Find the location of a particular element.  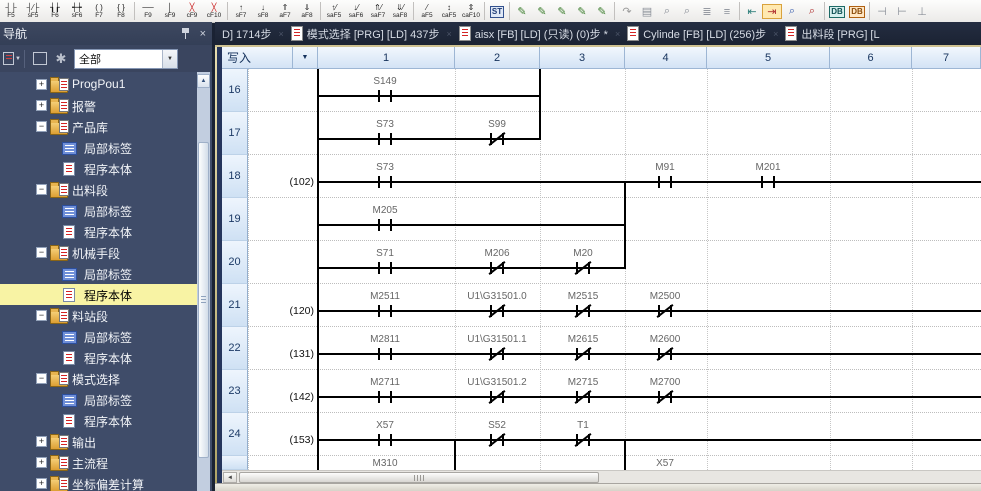

row-number-22: 22 is located at coordinates (235, 348).